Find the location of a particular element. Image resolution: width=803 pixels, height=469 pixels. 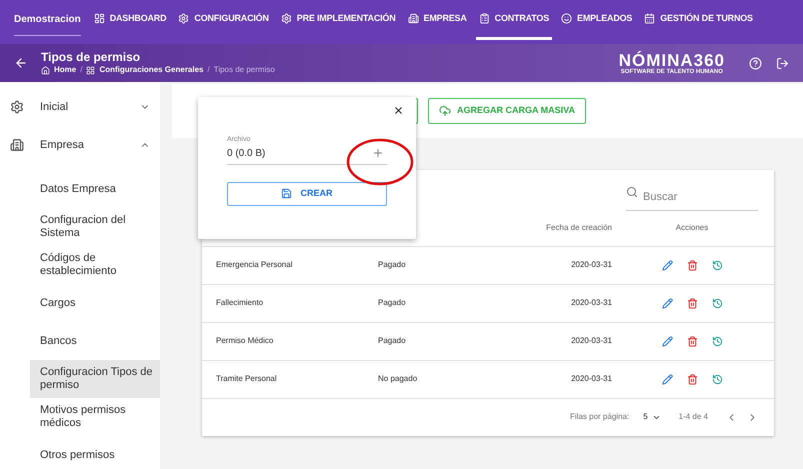

nav-tab: EMPRESA is located at coordinates (437, 20).